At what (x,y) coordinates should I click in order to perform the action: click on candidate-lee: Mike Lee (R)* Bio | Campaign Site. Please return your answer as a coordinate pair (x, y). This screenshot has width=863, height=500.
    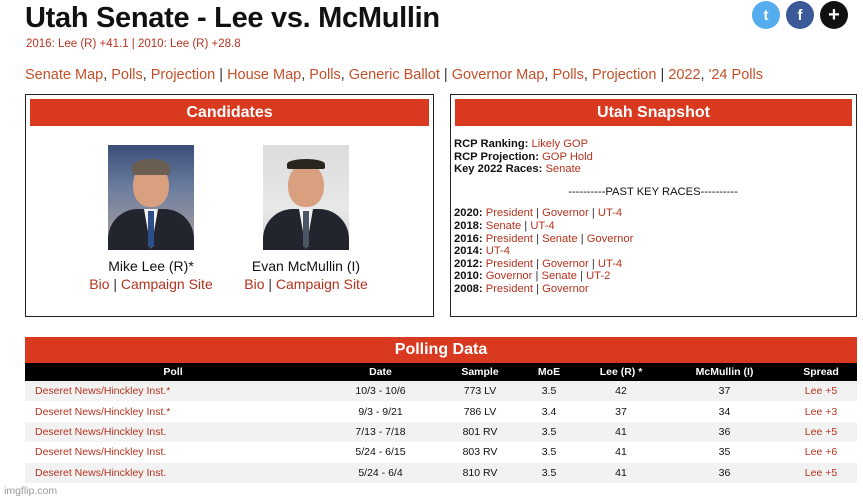
    Looking at the image, I should click on (151, 218).